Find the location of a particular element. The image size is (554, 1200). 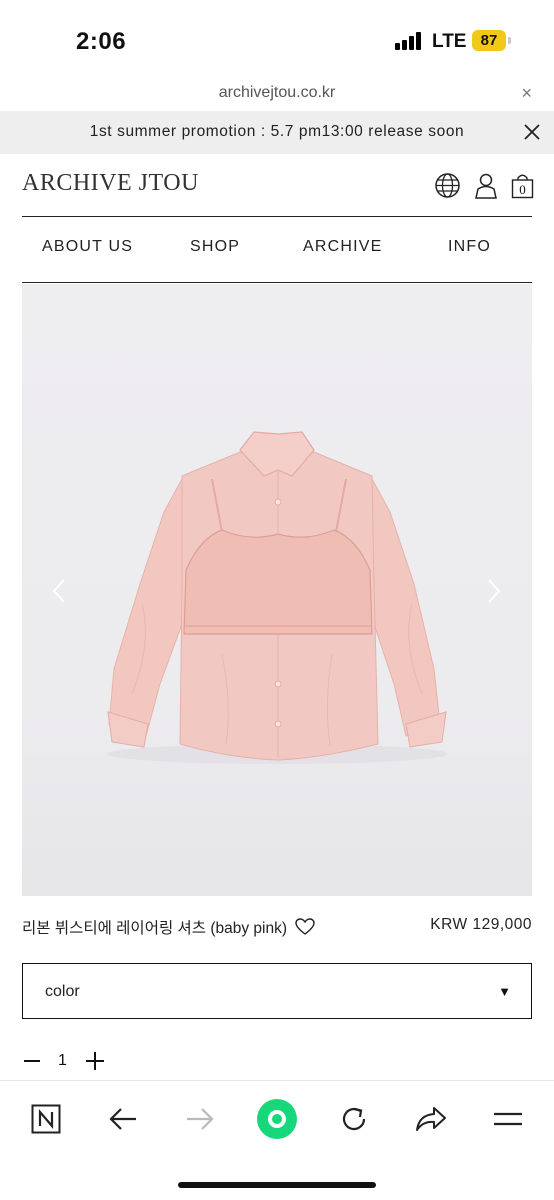

green-dot-icon is located at coordinates (277, 1119).